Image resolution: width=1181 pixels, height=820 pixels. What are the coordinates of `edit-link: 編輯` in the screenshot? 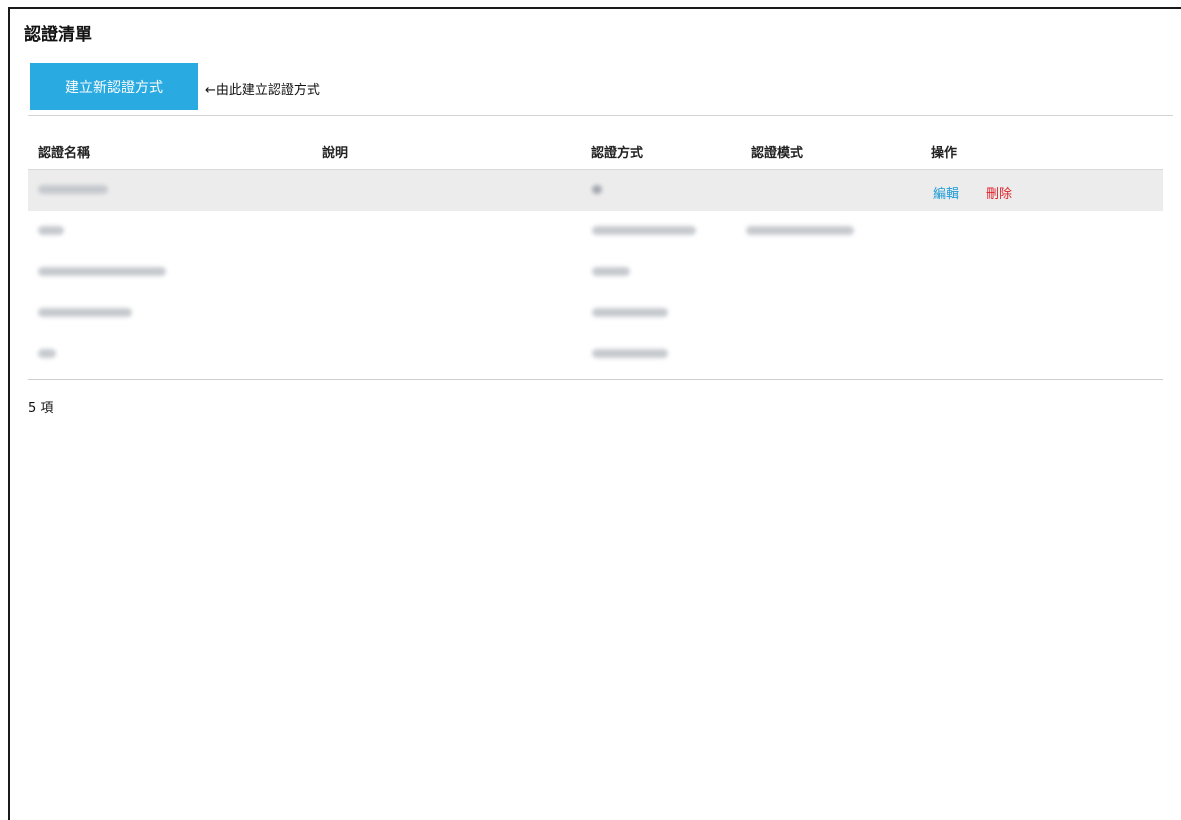 It's located at (946, 192).